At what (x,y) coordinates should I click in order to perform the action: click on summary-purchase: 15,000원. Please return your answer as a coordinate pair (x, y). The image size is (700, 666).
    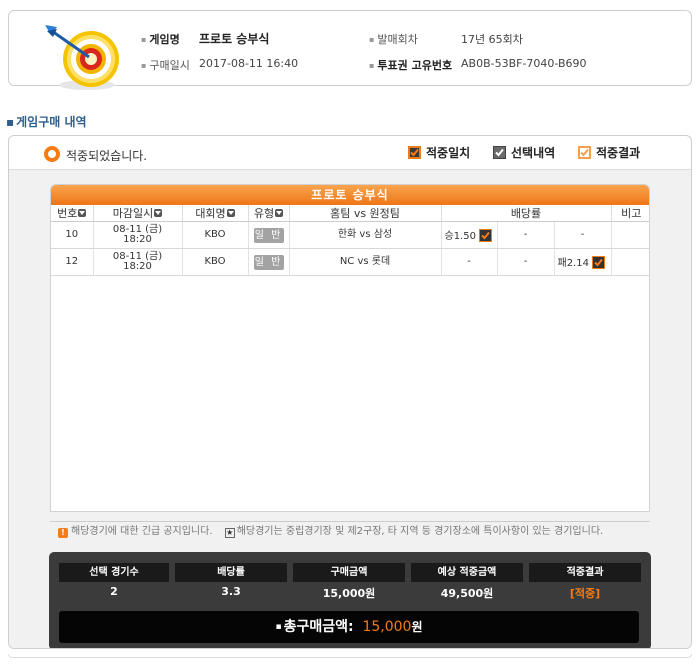
    Looking at the image, I should click on (349, 593).